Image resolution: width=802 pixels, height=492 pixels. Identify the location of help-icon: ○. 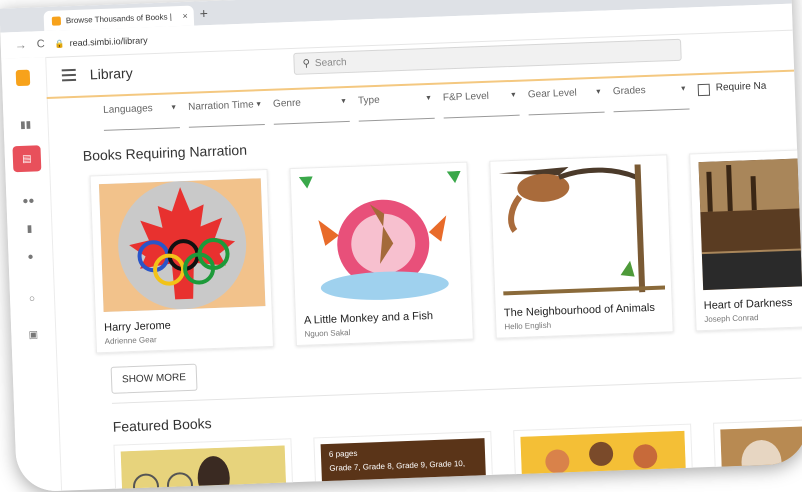
(32, 299).